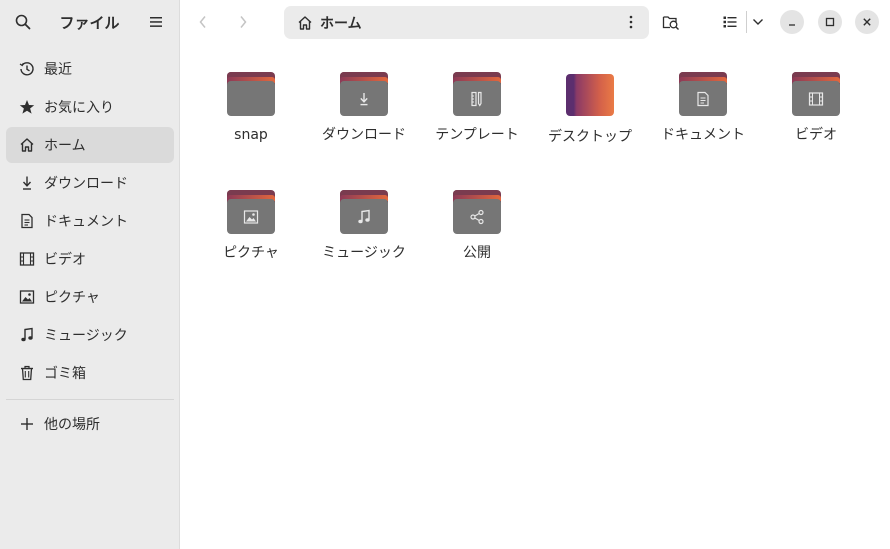  What do you see at coordinates (90, 145) in the screenshot?
I see `sidebar-item-home: ホーム` at bounding box center [90, 145].